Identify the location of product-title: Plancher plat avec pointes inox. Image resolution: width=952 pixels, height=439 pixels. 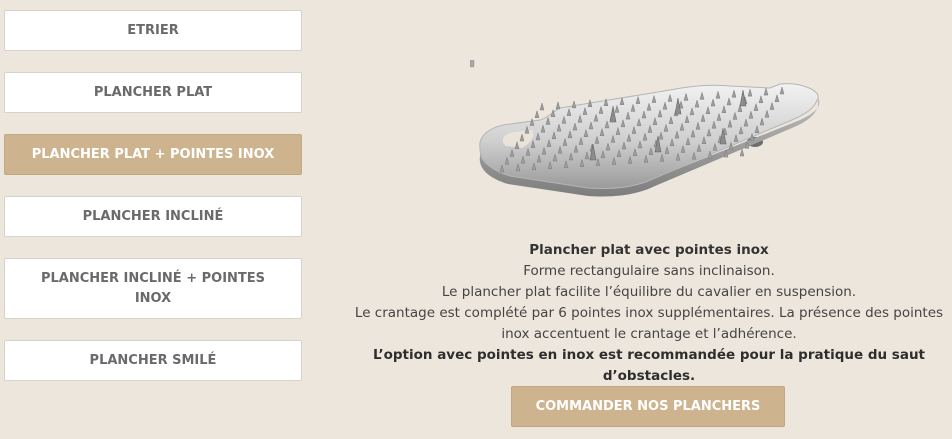
(649, 250).